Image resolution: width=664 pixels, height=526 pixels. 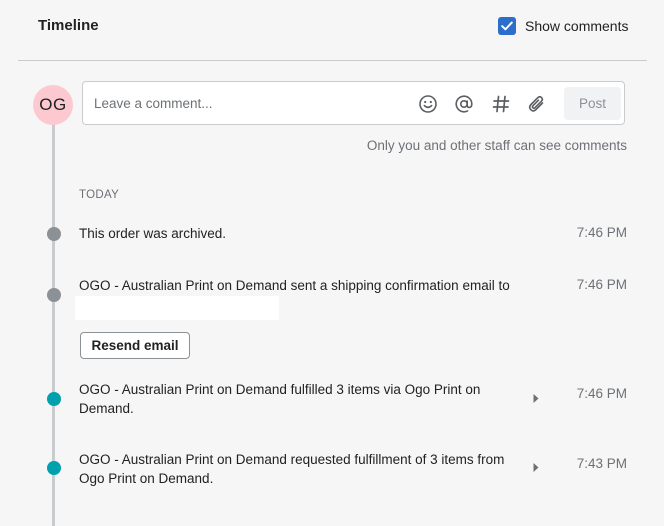 I want to click on user-avatar: OG, so click(x=53, y=105).